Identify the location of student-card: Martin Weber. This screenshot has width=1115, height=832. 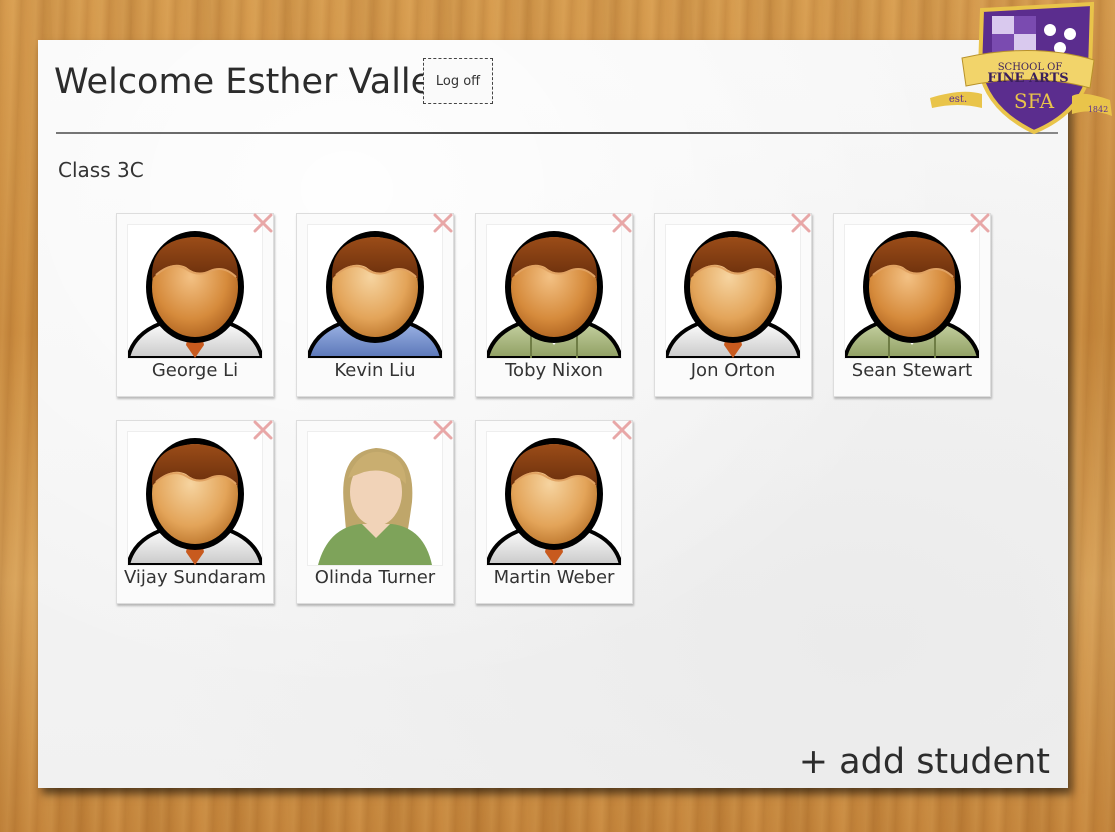
(554, 512).